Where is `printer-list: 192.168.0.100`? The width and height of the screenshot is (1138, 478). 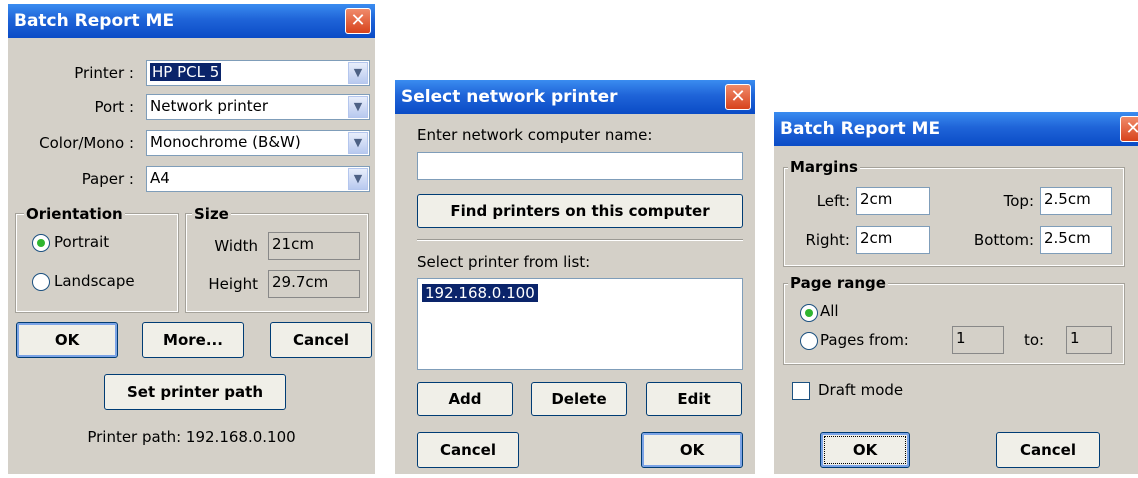
printer-list: 192.168.0.100 is located at coordinates (580, 324).